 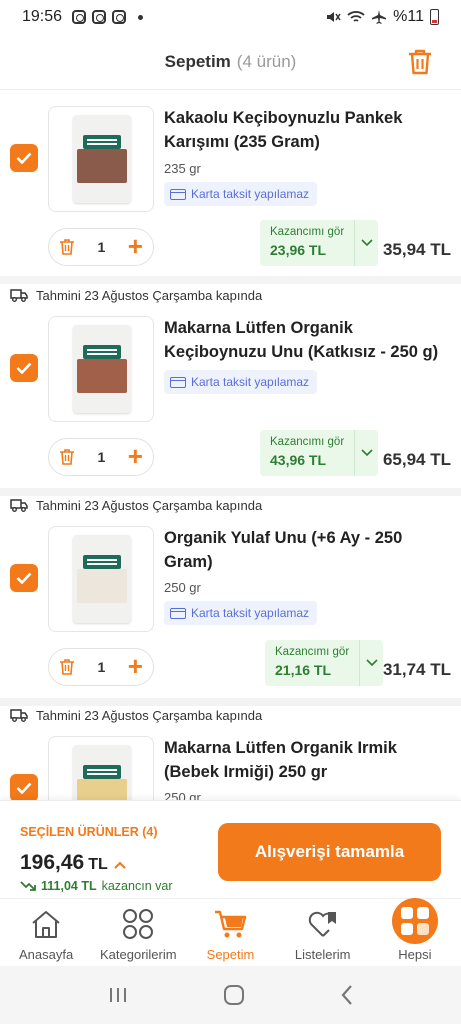 I want to click on system-navigation-bar, so click(x=230, y=995).